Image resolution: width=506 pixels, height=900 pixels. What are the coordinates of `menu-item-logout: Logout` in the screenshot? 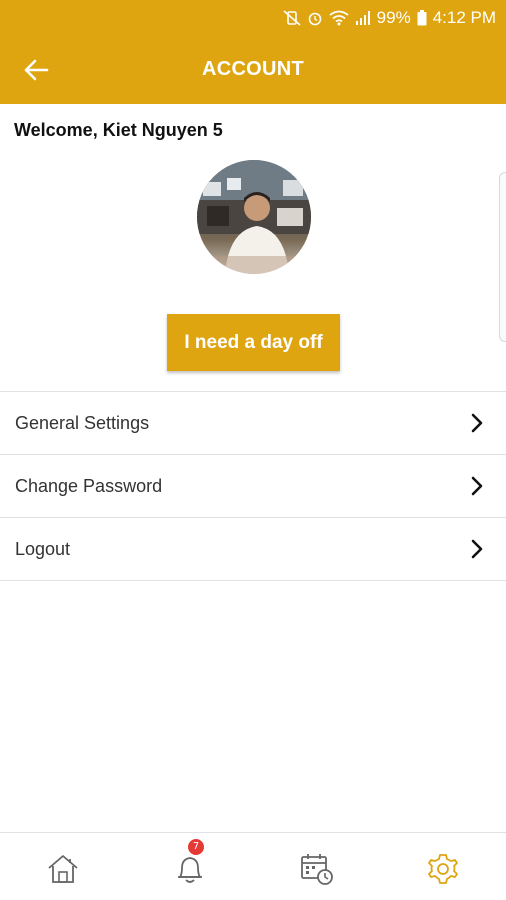 It's located at (253, 549).